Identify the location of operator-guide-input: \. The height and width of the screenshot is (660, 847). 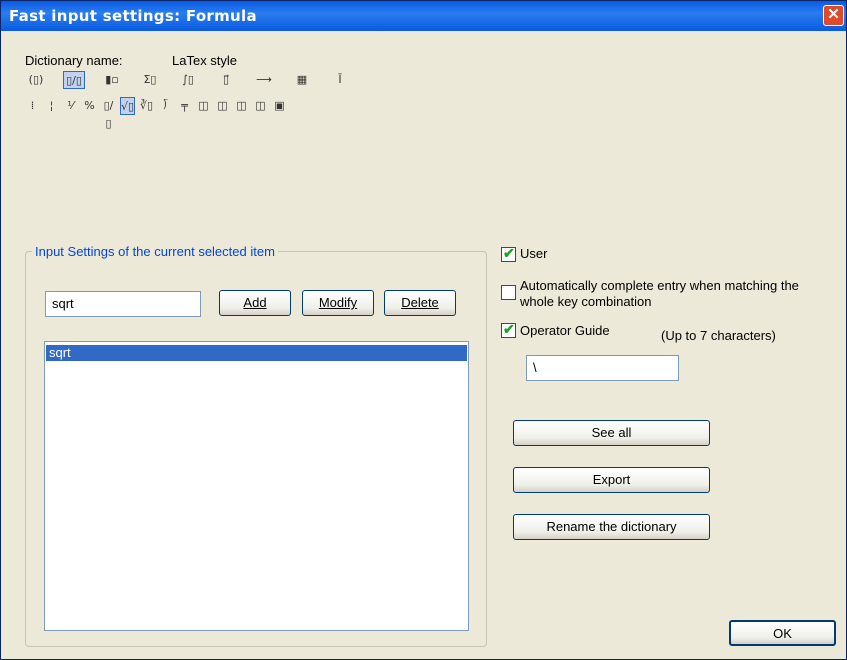
(602, 368).